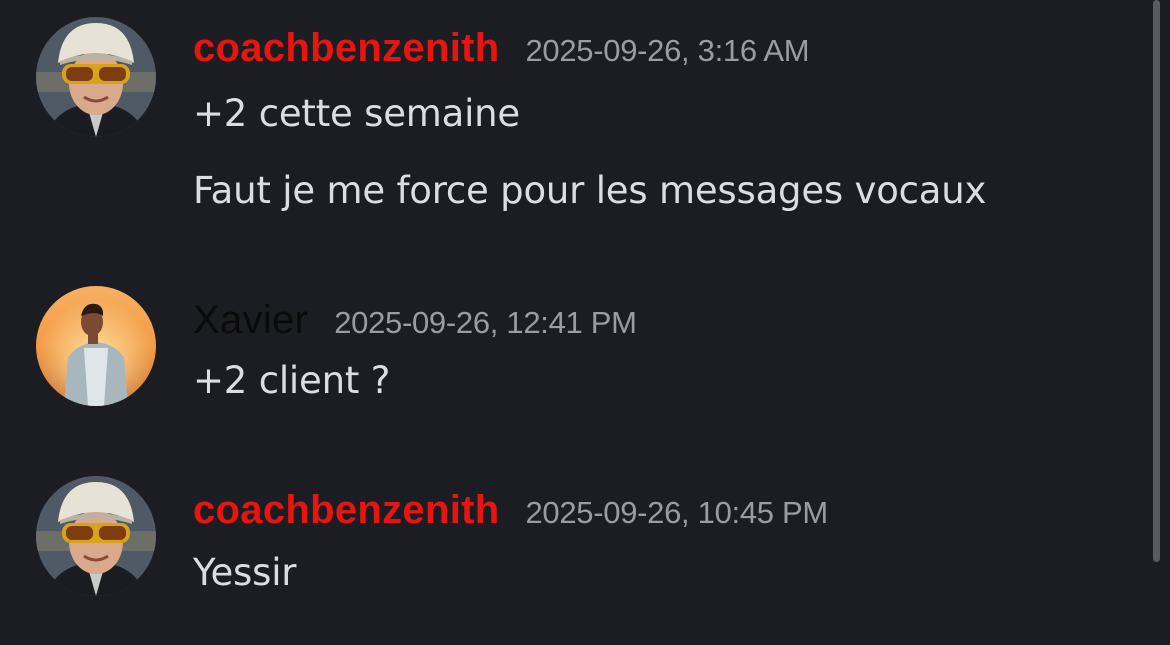  Describe the element at coordinates (245, 572) in the screenshot. I see `message-text: Yessir` at that location.